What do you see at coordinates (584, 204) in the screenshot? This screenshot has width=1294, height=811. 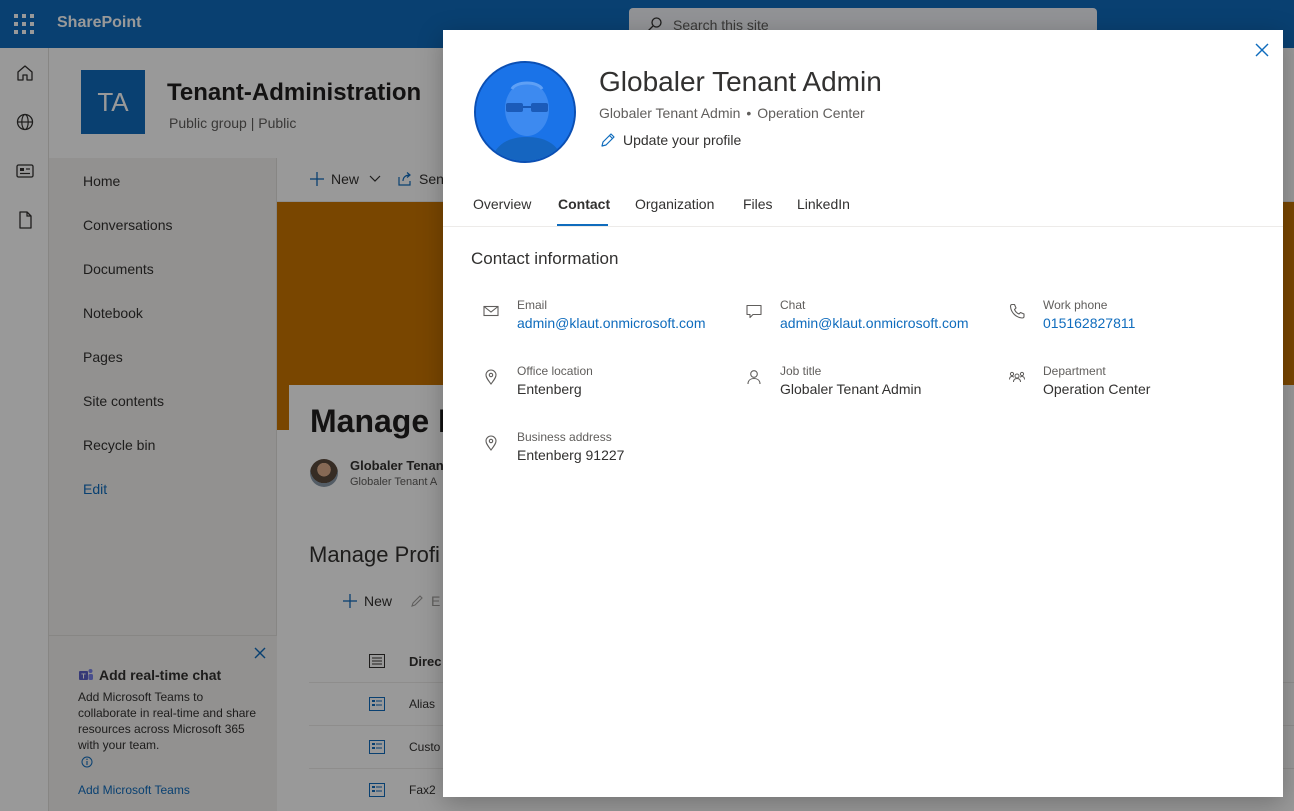 I see `tab-contact: Contact` at bounding box center [584, 204].